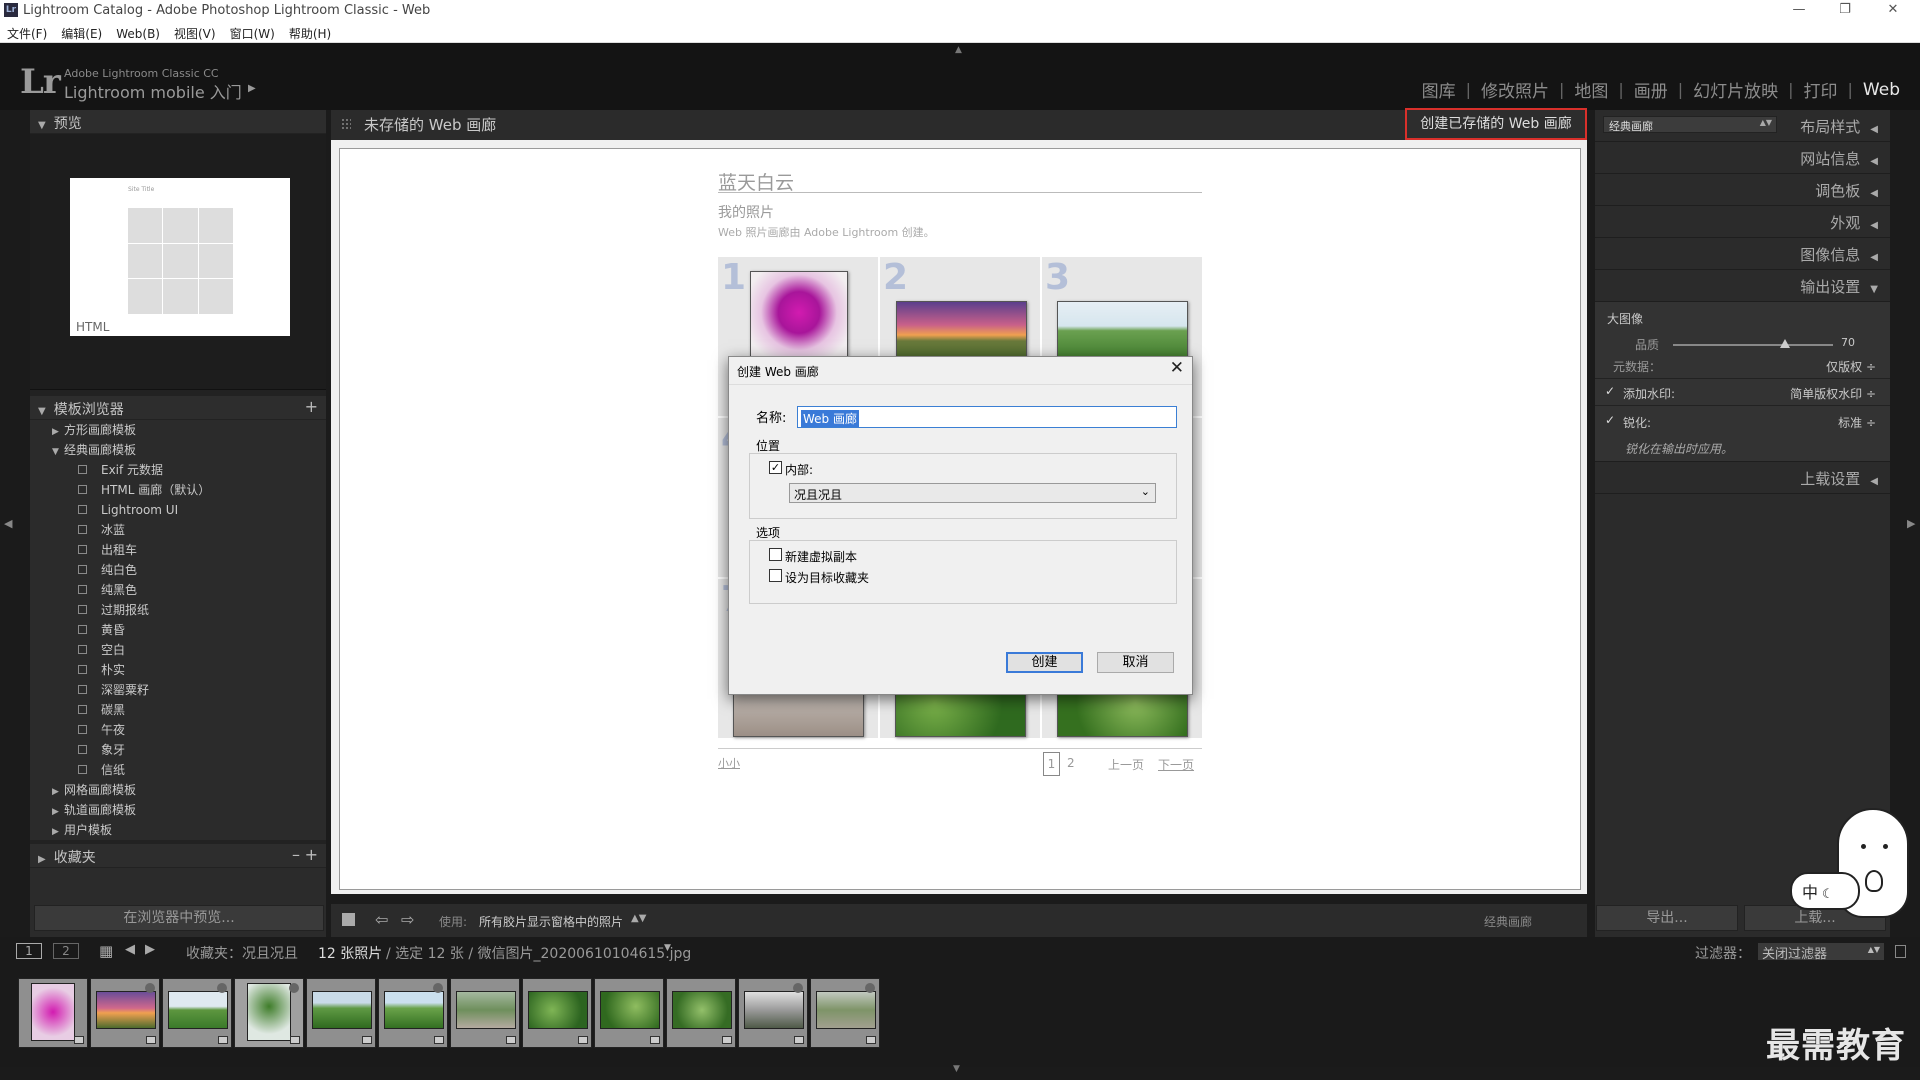  I want to click on template-item: 空白, so click(178, 650).